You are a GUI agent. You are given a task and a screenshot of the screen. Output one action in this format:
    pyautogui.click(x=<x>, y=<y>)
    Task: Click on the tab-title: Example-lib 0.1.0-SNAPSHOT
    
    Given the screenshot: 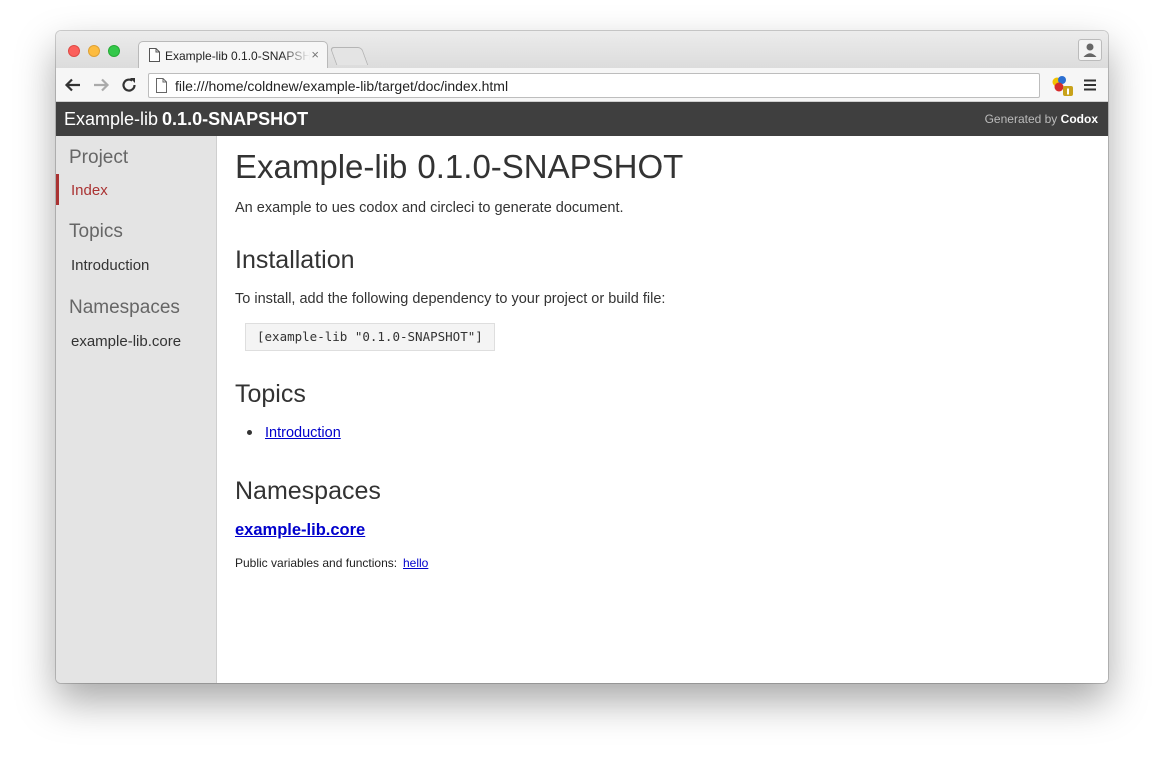 What is the action you would take?
    pyautogui.click(x=237, y=56)
    